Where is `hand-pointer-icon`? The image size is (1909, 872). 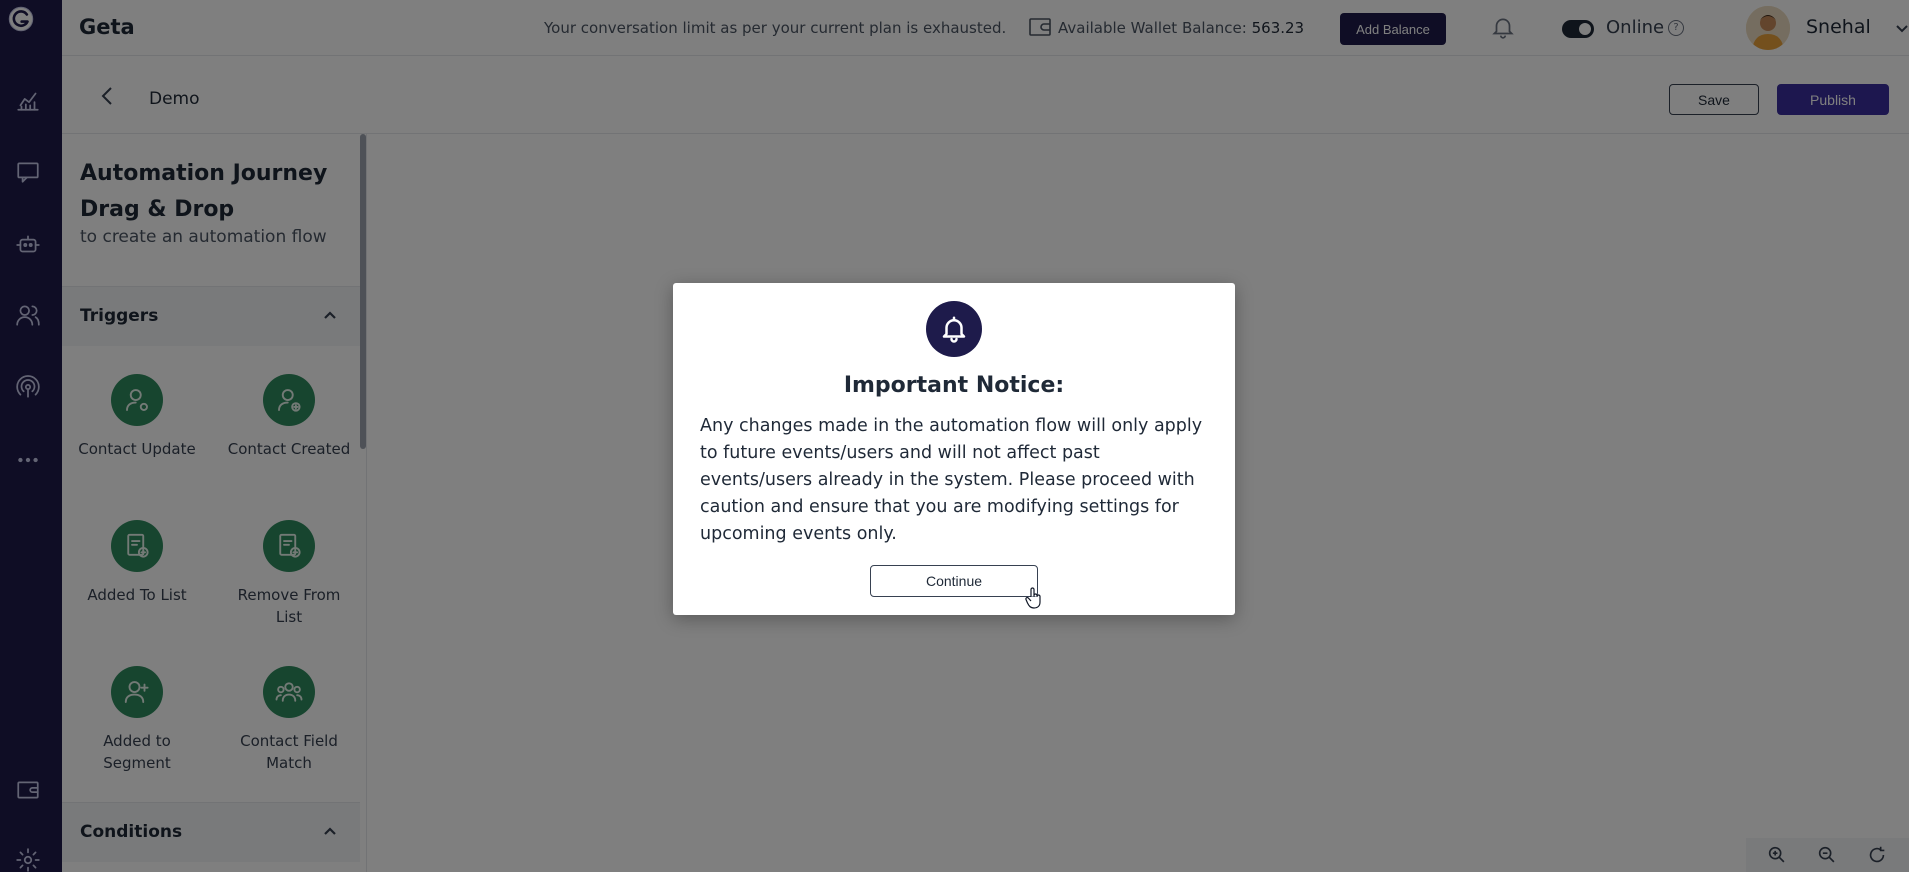 hand-pointer-icon is located at coordinates (1034, 598).